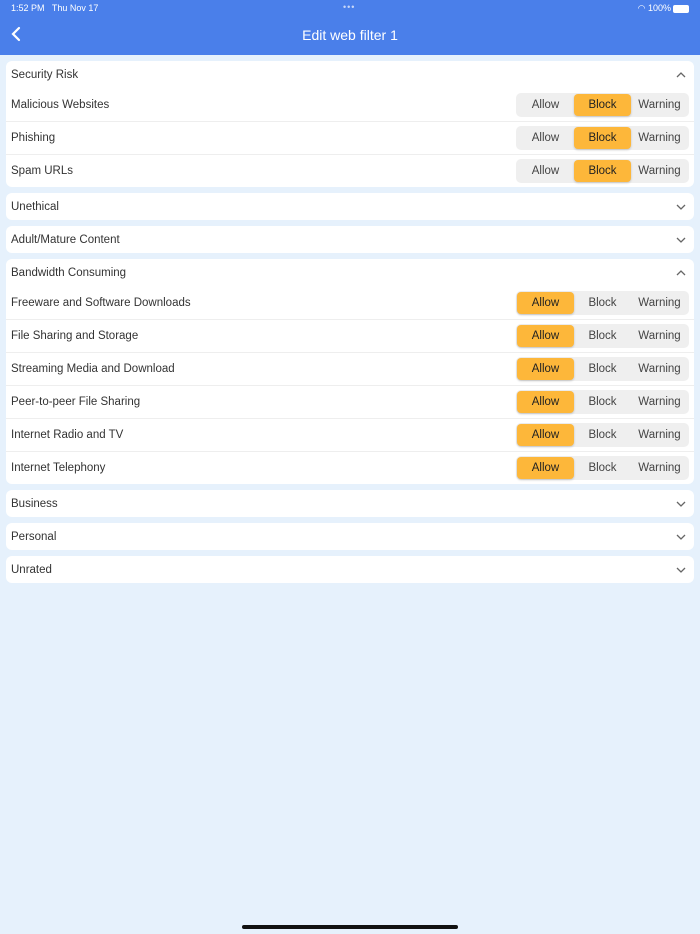 This screenshot has height=934, width=700. What do you see at coordinates (76, 402) in the screenshot?
I see `filter-label: Peer-to-peer File Sharing` at bounding box center [76, 402].